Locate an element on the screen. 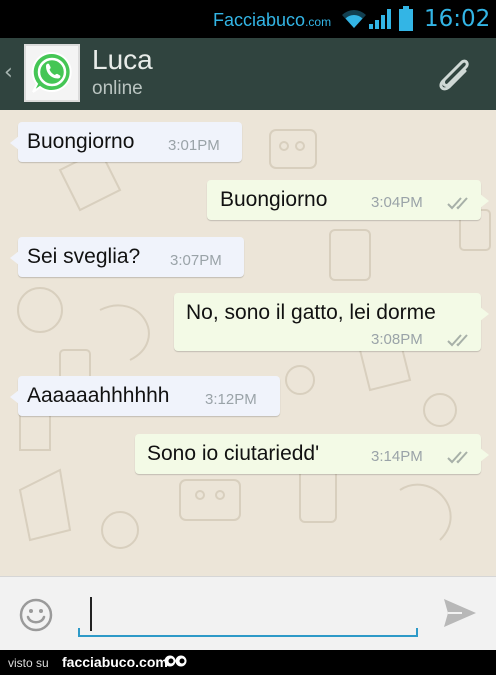 Image resolution: width=496 pixels, height=675 pixels. send-icon is located at coordinates (460, 613).